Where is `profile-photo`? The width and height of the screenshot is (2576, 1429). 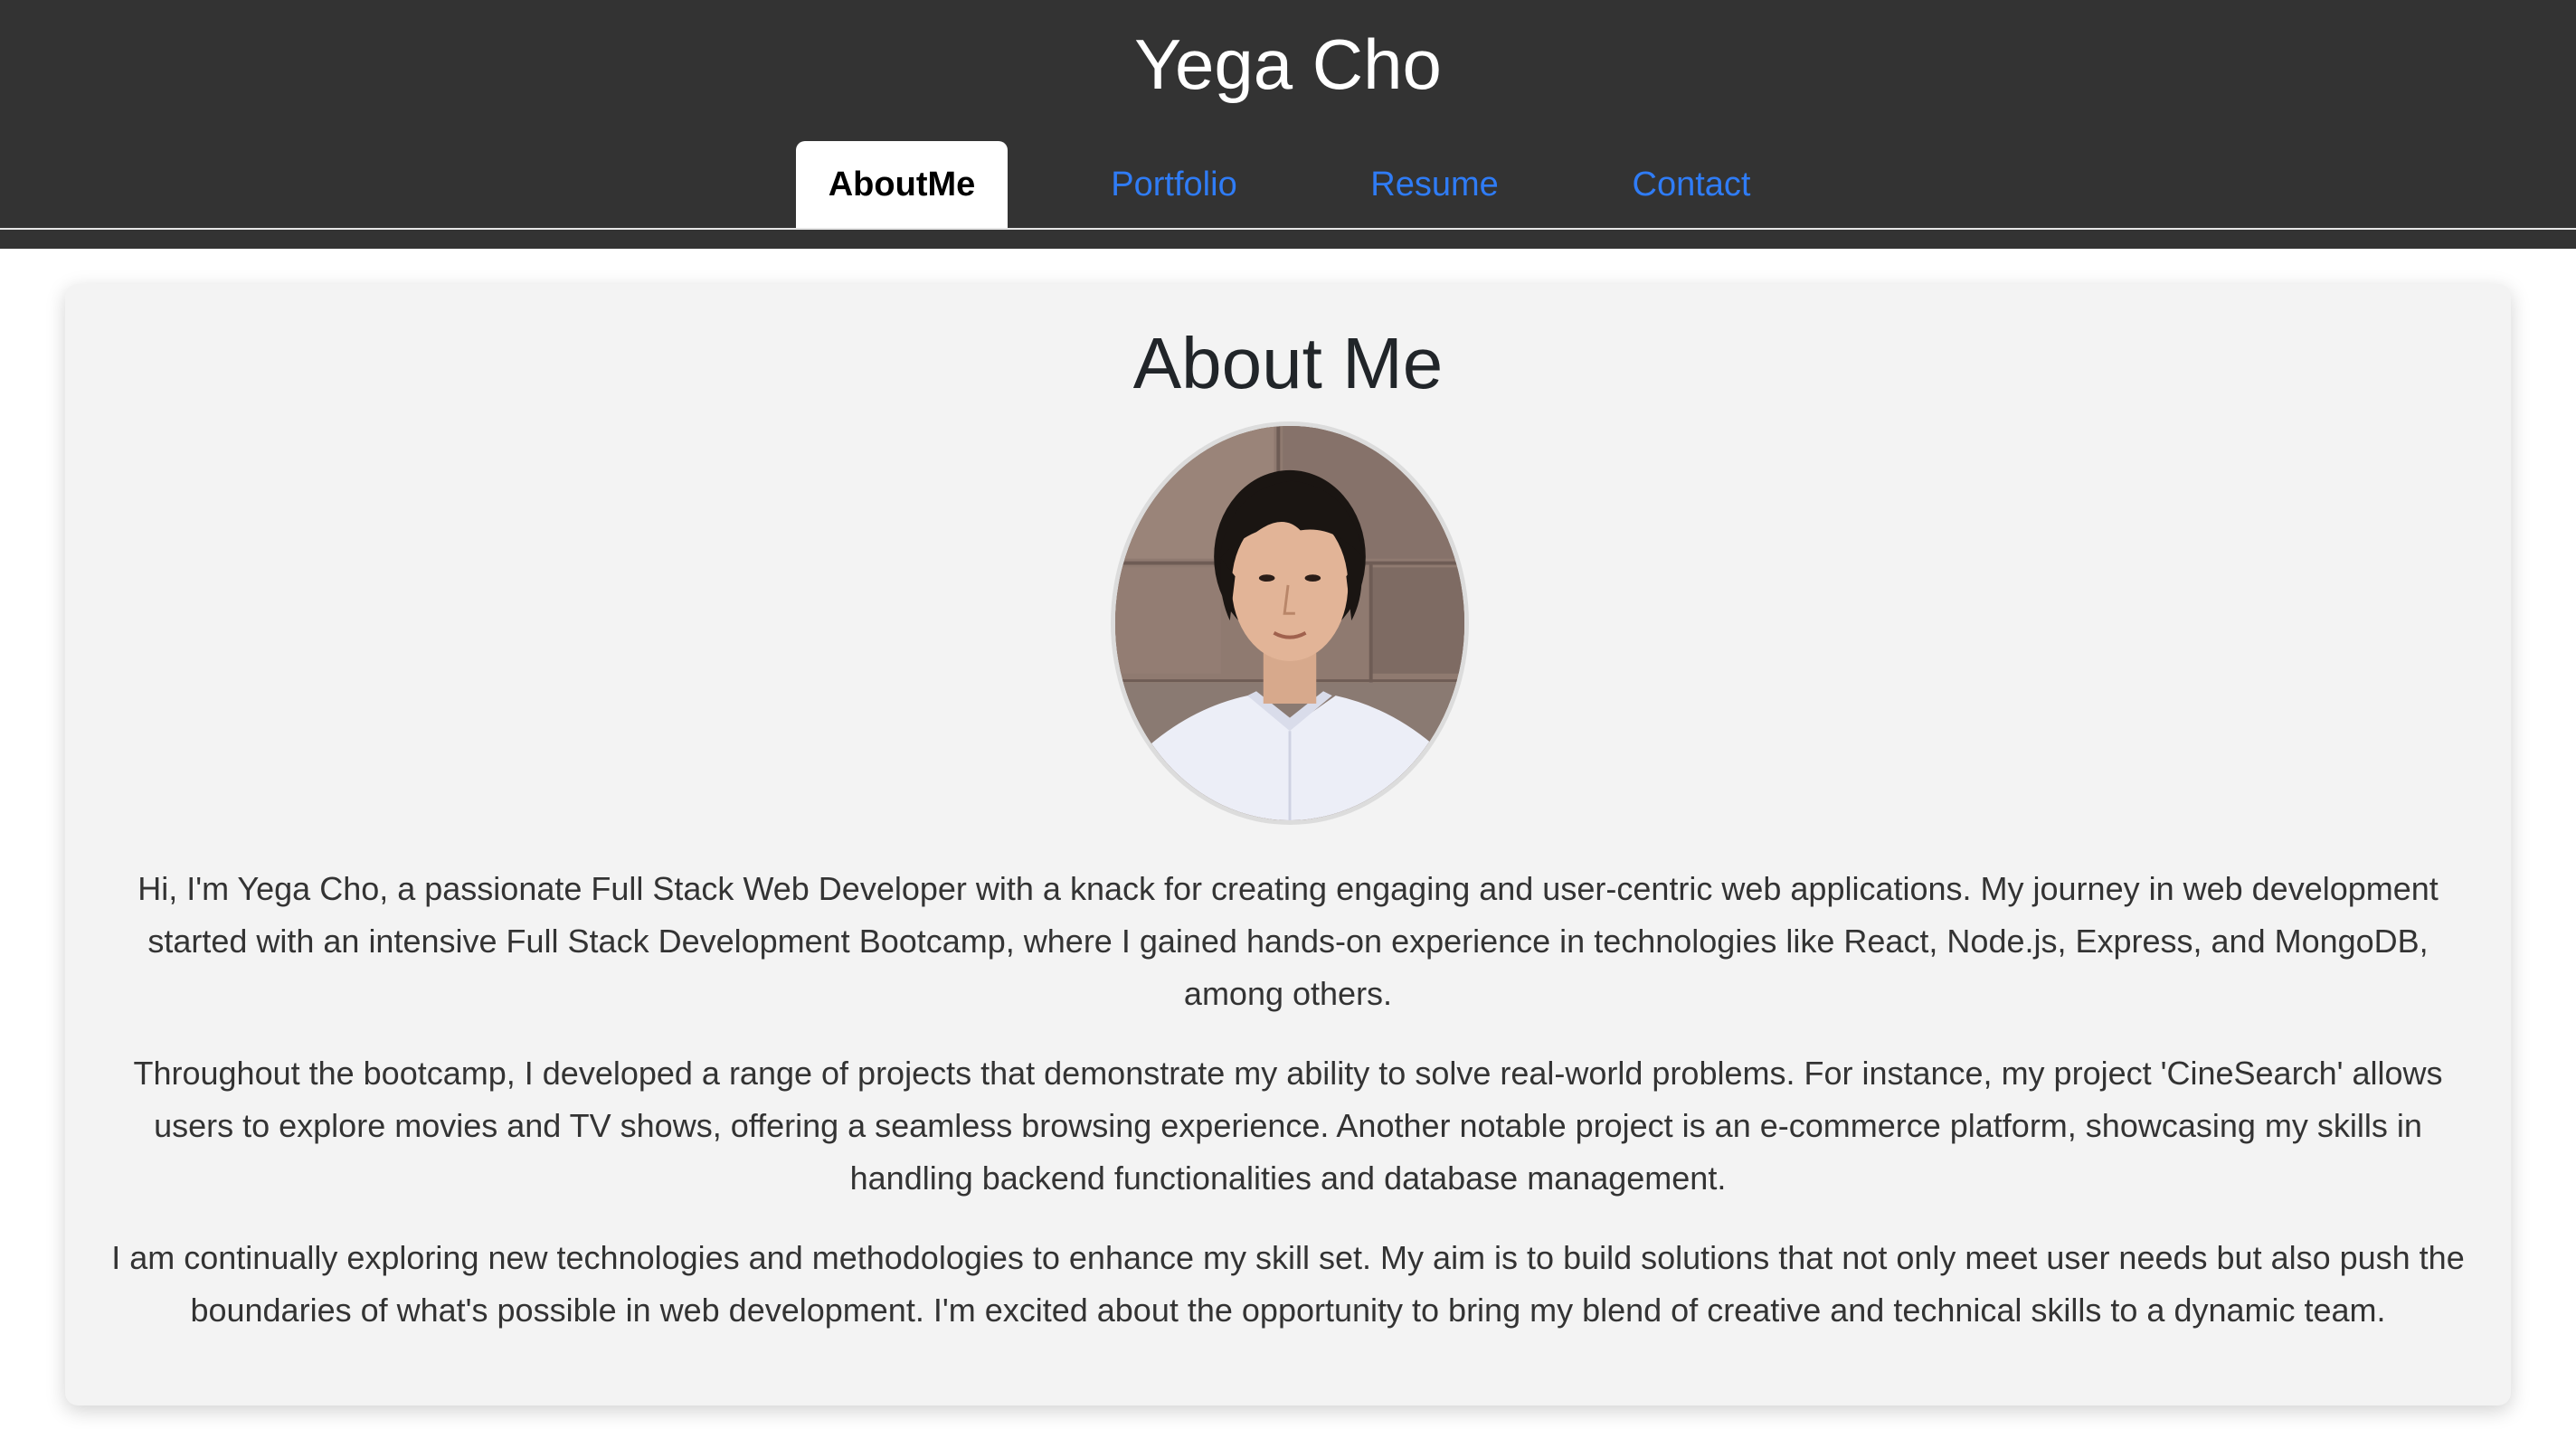 profile-photo is located at coordinates (1290, 623).